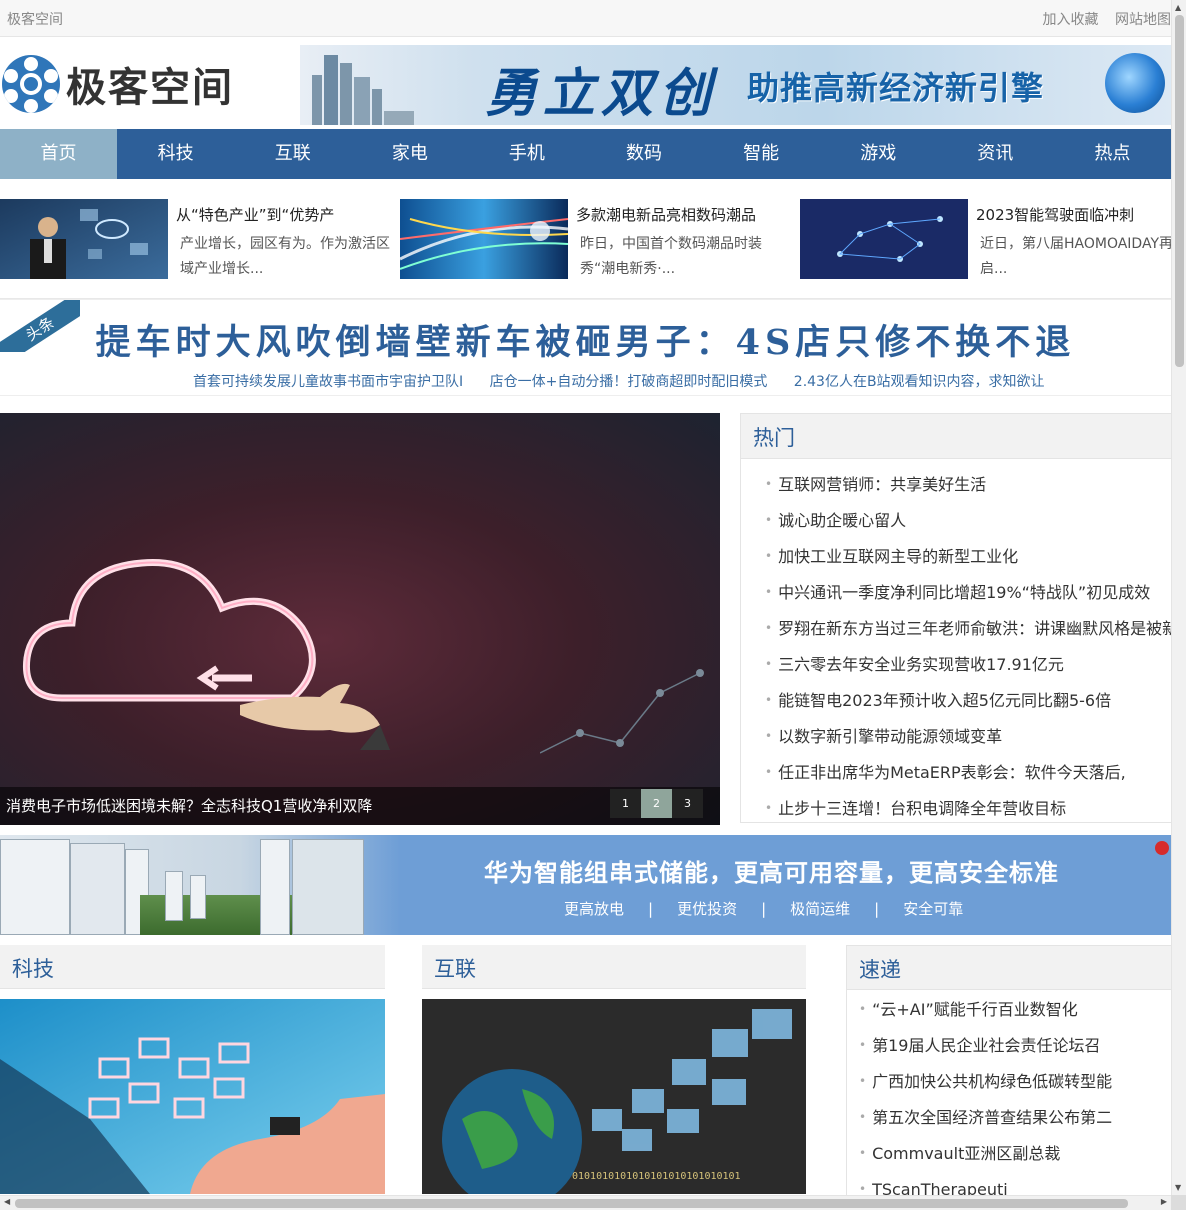  What do you see at coordinates (7, 1201) in the screenshot?
I see `scroll-left-icon: ◀` at bounding box center [7, 1201].